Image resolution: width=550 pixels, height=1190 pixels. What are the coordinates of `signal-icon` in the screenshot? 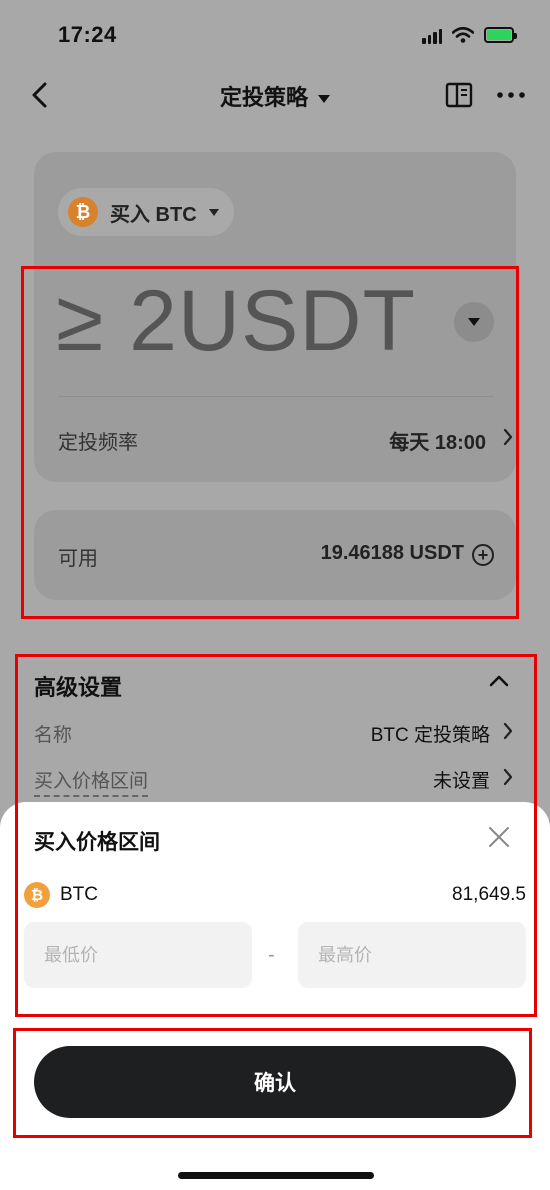 It's located at (432, 35).